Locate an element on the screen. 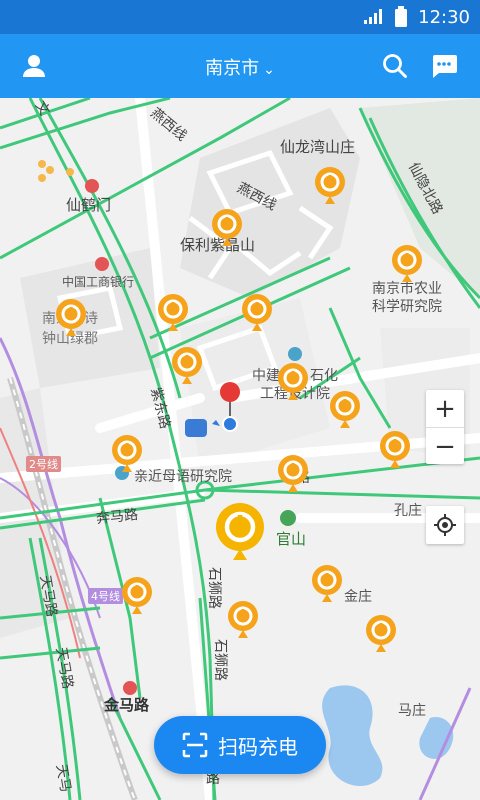 The width and height of the screenshot is (480, 800). battery-icon is located at coordinates (401, 16).